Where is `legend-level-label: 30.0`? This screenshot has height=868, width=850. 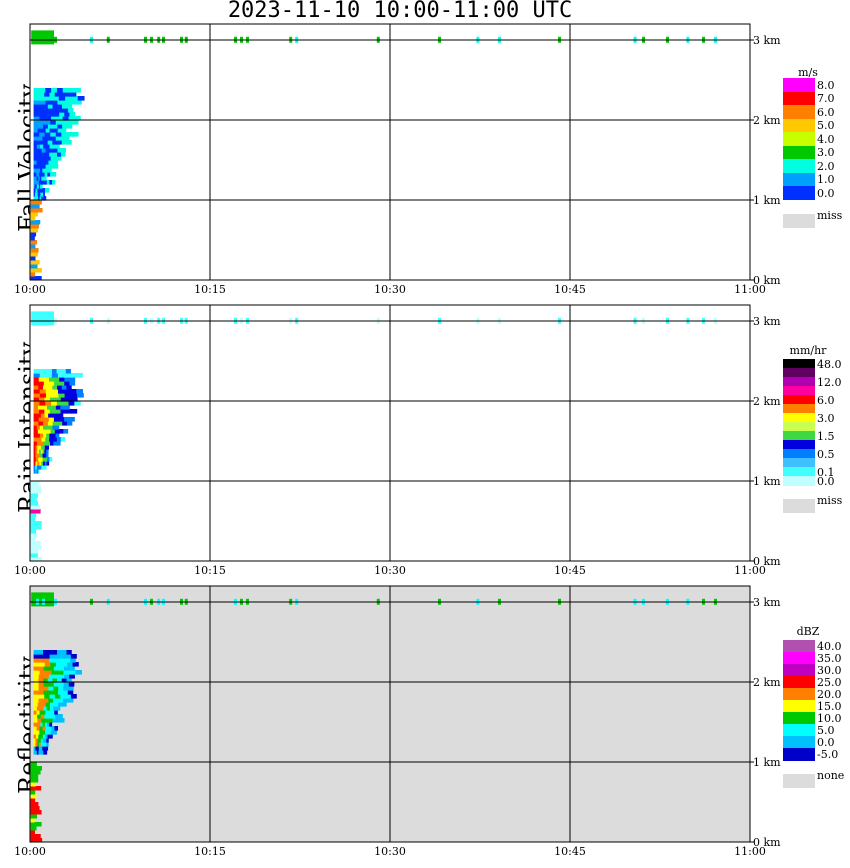 legend-level-label: 30.0 is located at coordinates (829, 670).